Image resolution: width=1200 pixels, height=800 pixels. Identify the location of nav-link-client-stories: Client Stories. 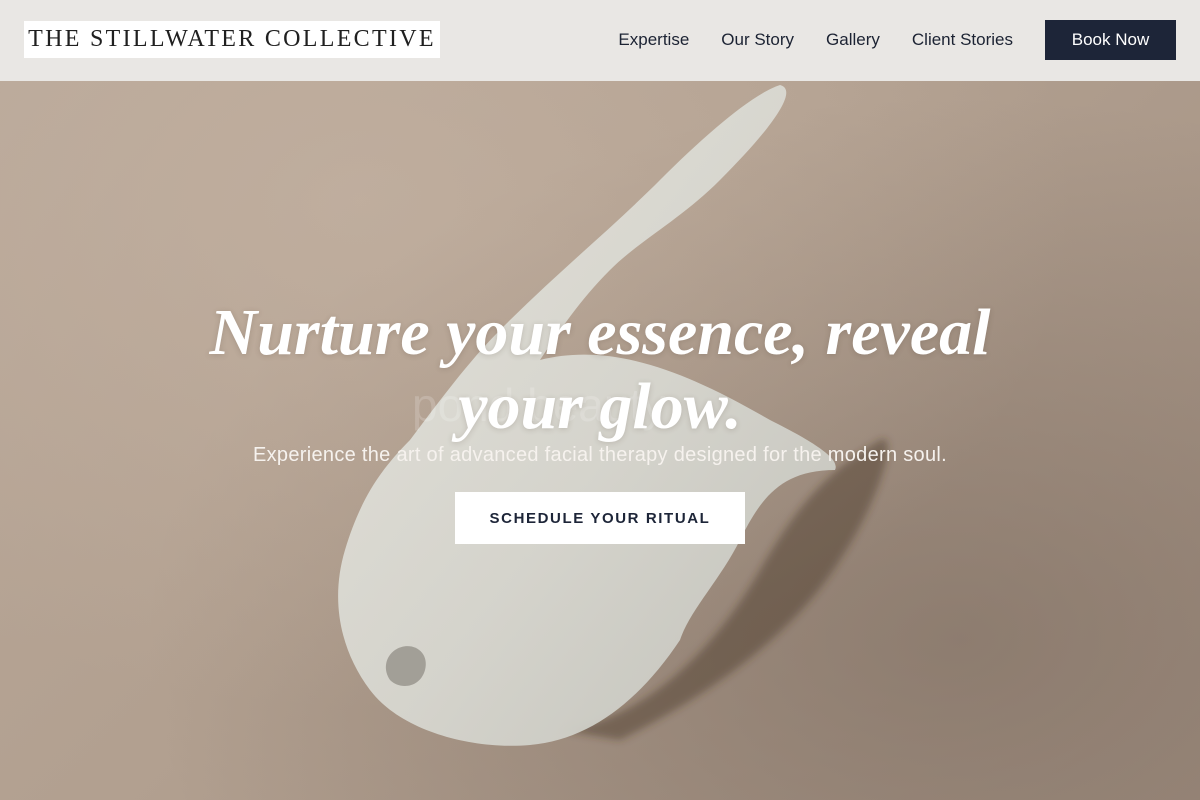
(962, 40).